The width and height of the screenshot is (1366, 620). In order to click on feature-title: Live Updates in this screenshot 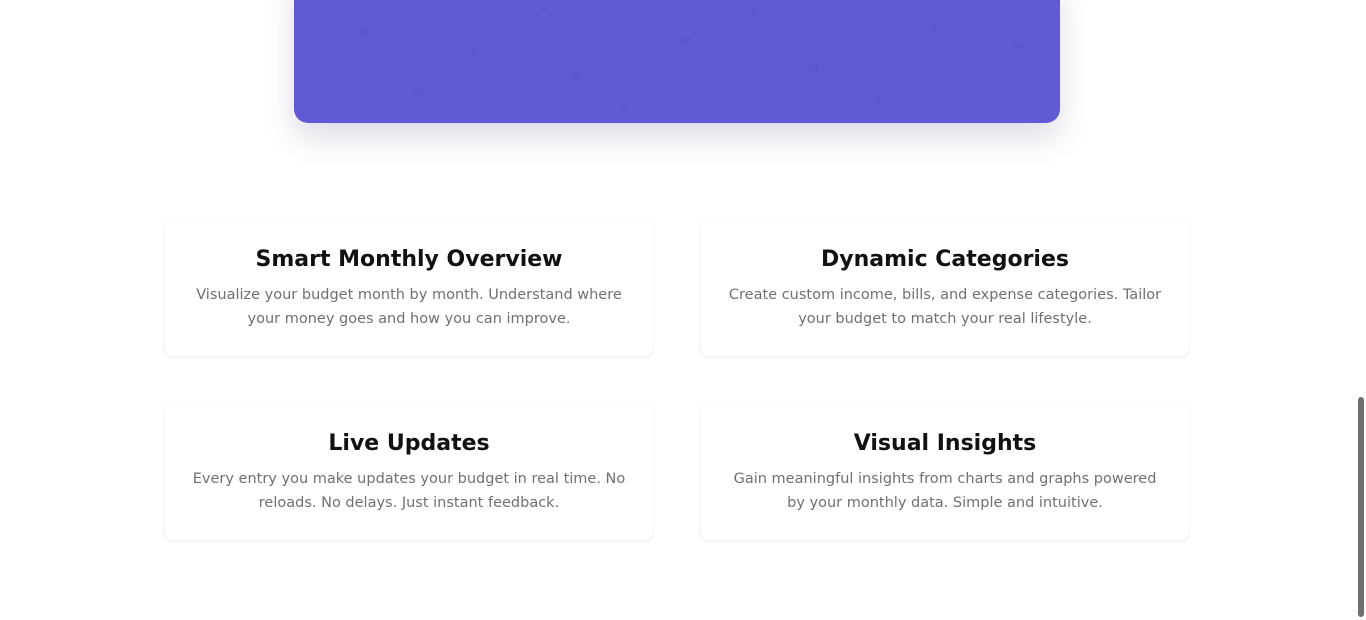, I will do `click(409, 443)`.